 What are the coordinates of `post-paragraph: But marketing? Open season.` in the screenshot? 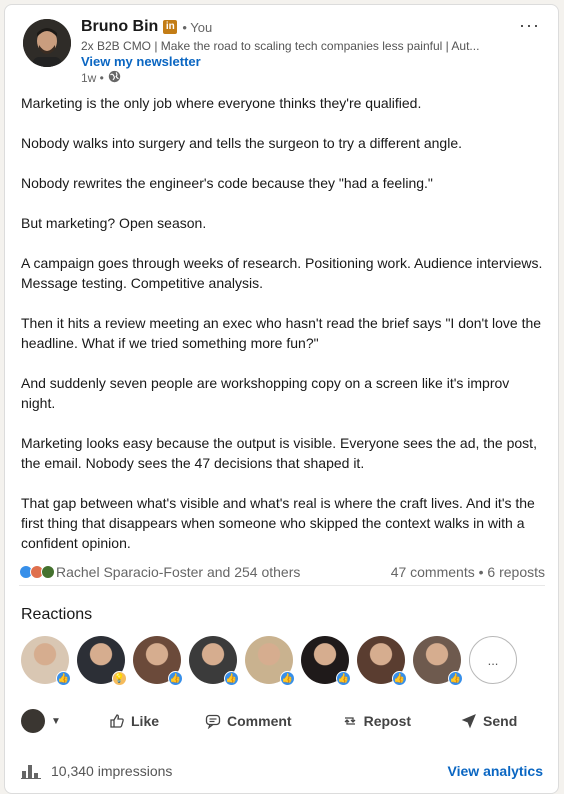 It's located at (114, 223).